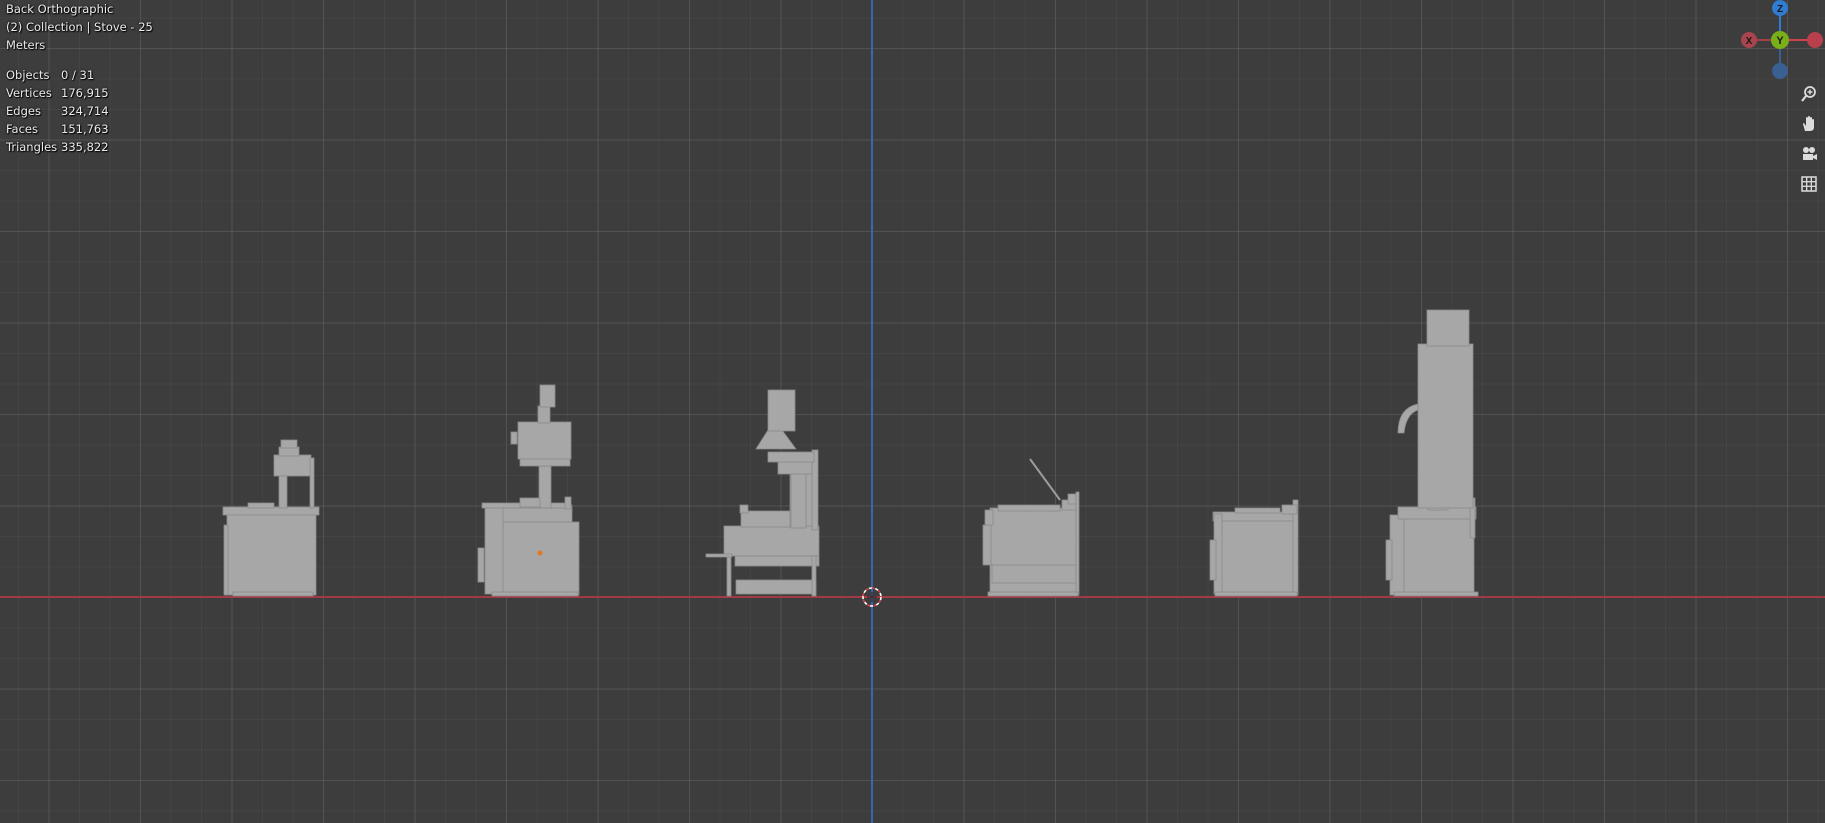  Describe the element at coordinates (540, 553) in the screenshot. I see `object-origin-dot` at that location.